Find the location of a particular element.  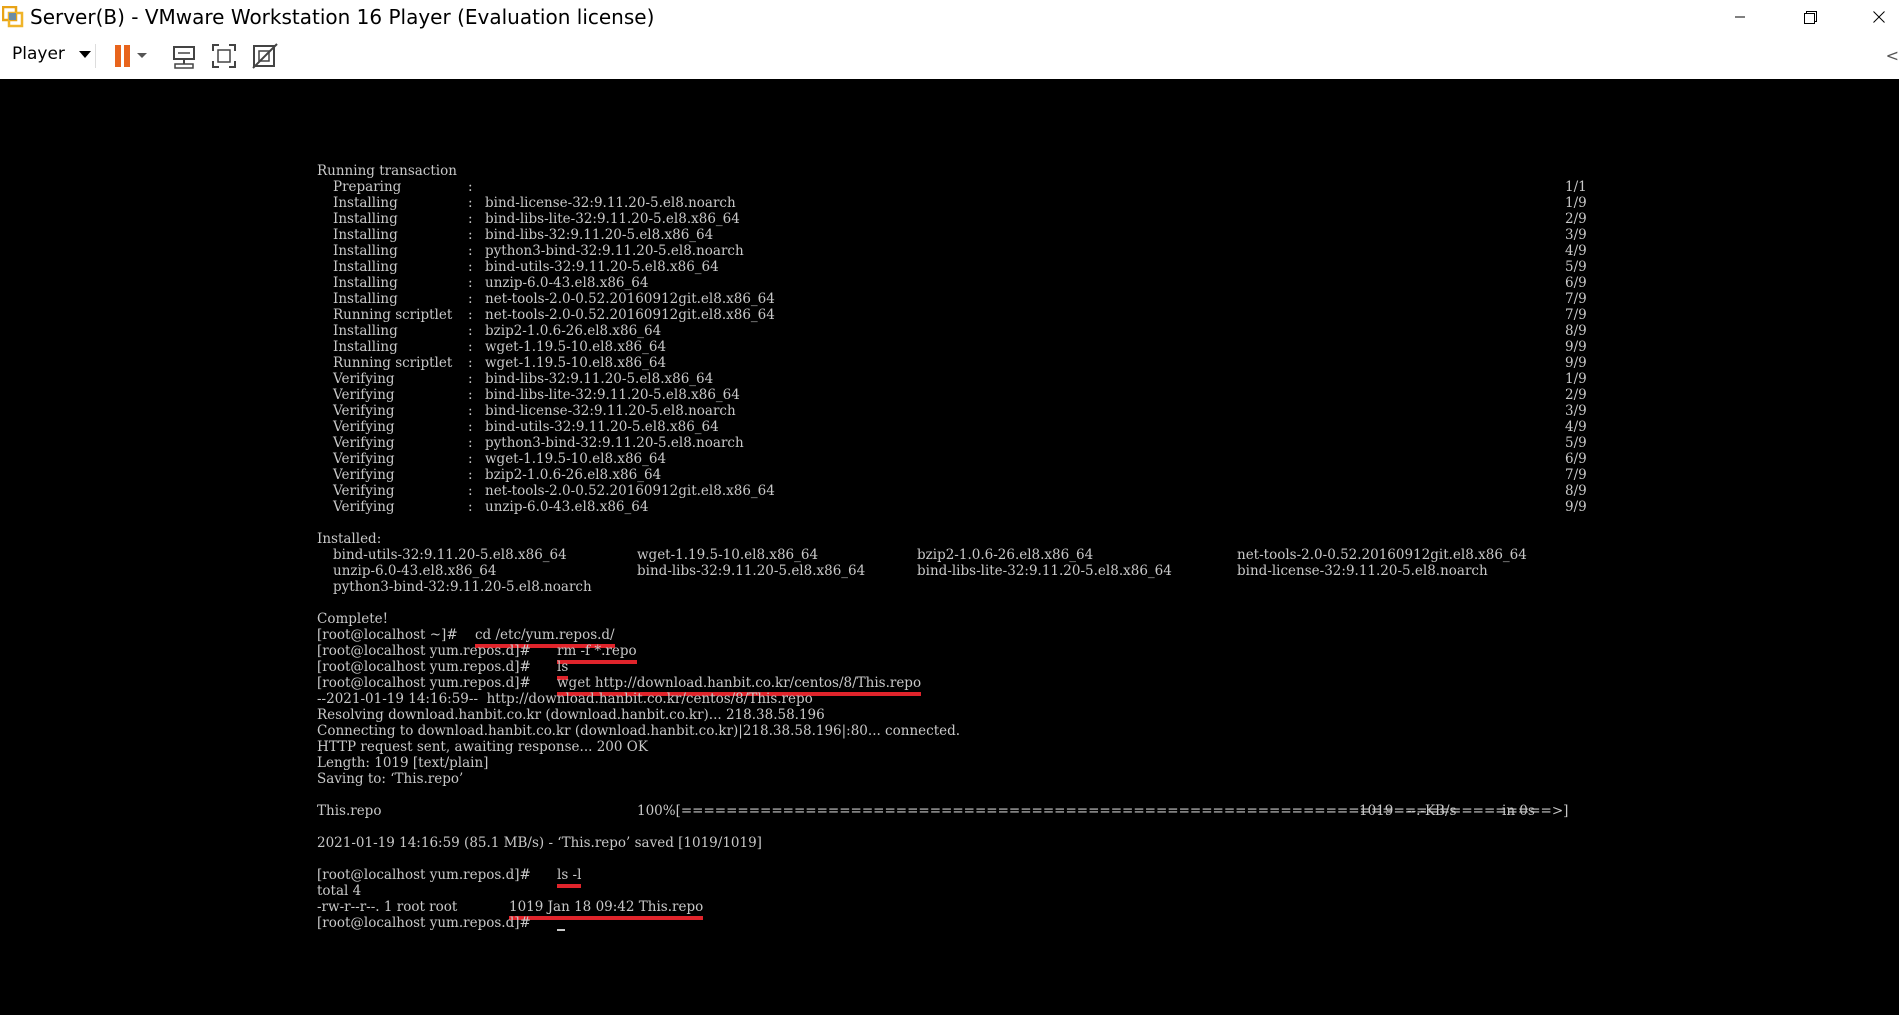

current-prompt-line: [root@localhost yum.repos.d]# is located at coordinates (441, 923).